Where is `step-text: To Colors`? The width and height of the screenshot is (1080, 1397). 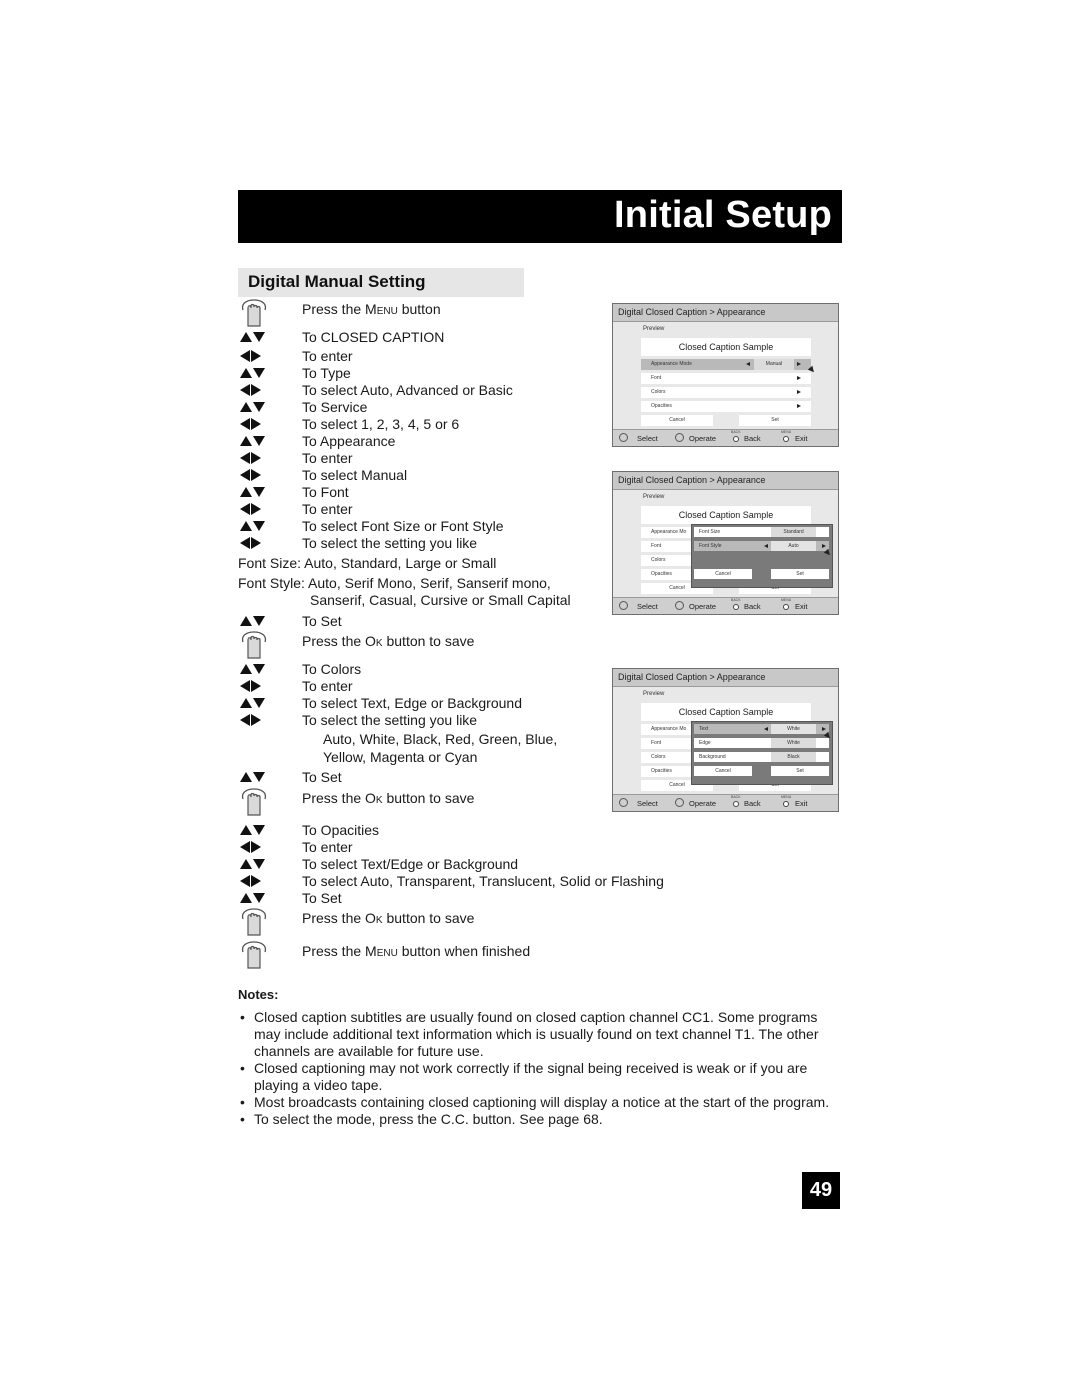
step-text: To Colors is located at coordinates (332, 669).